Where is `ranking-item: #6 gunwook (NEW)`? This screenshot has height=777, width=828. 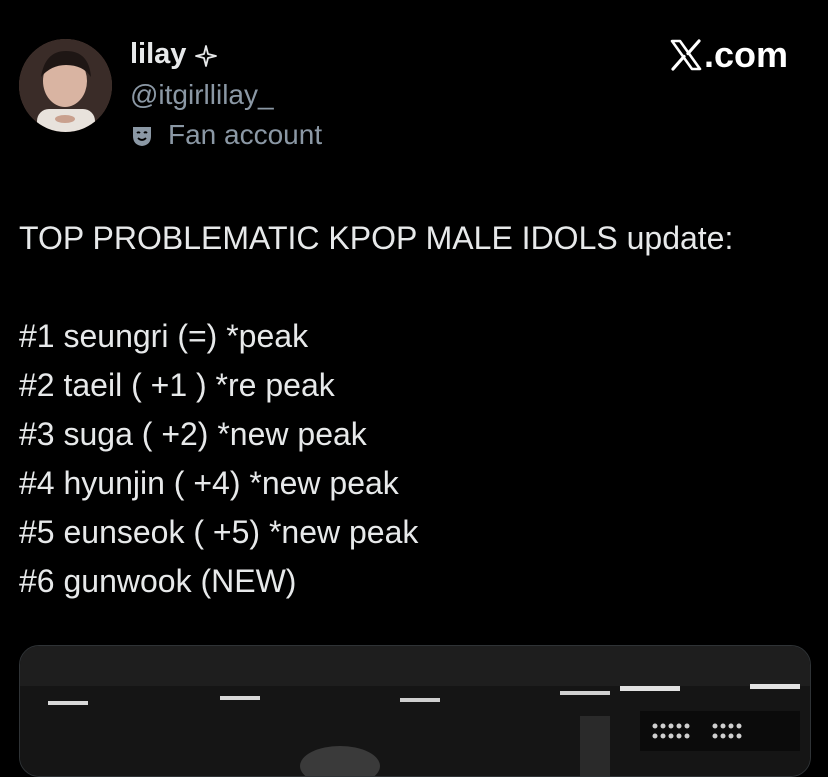 ranking-item: #6 gunwook (NEW) is located at coordinates (158, 581).